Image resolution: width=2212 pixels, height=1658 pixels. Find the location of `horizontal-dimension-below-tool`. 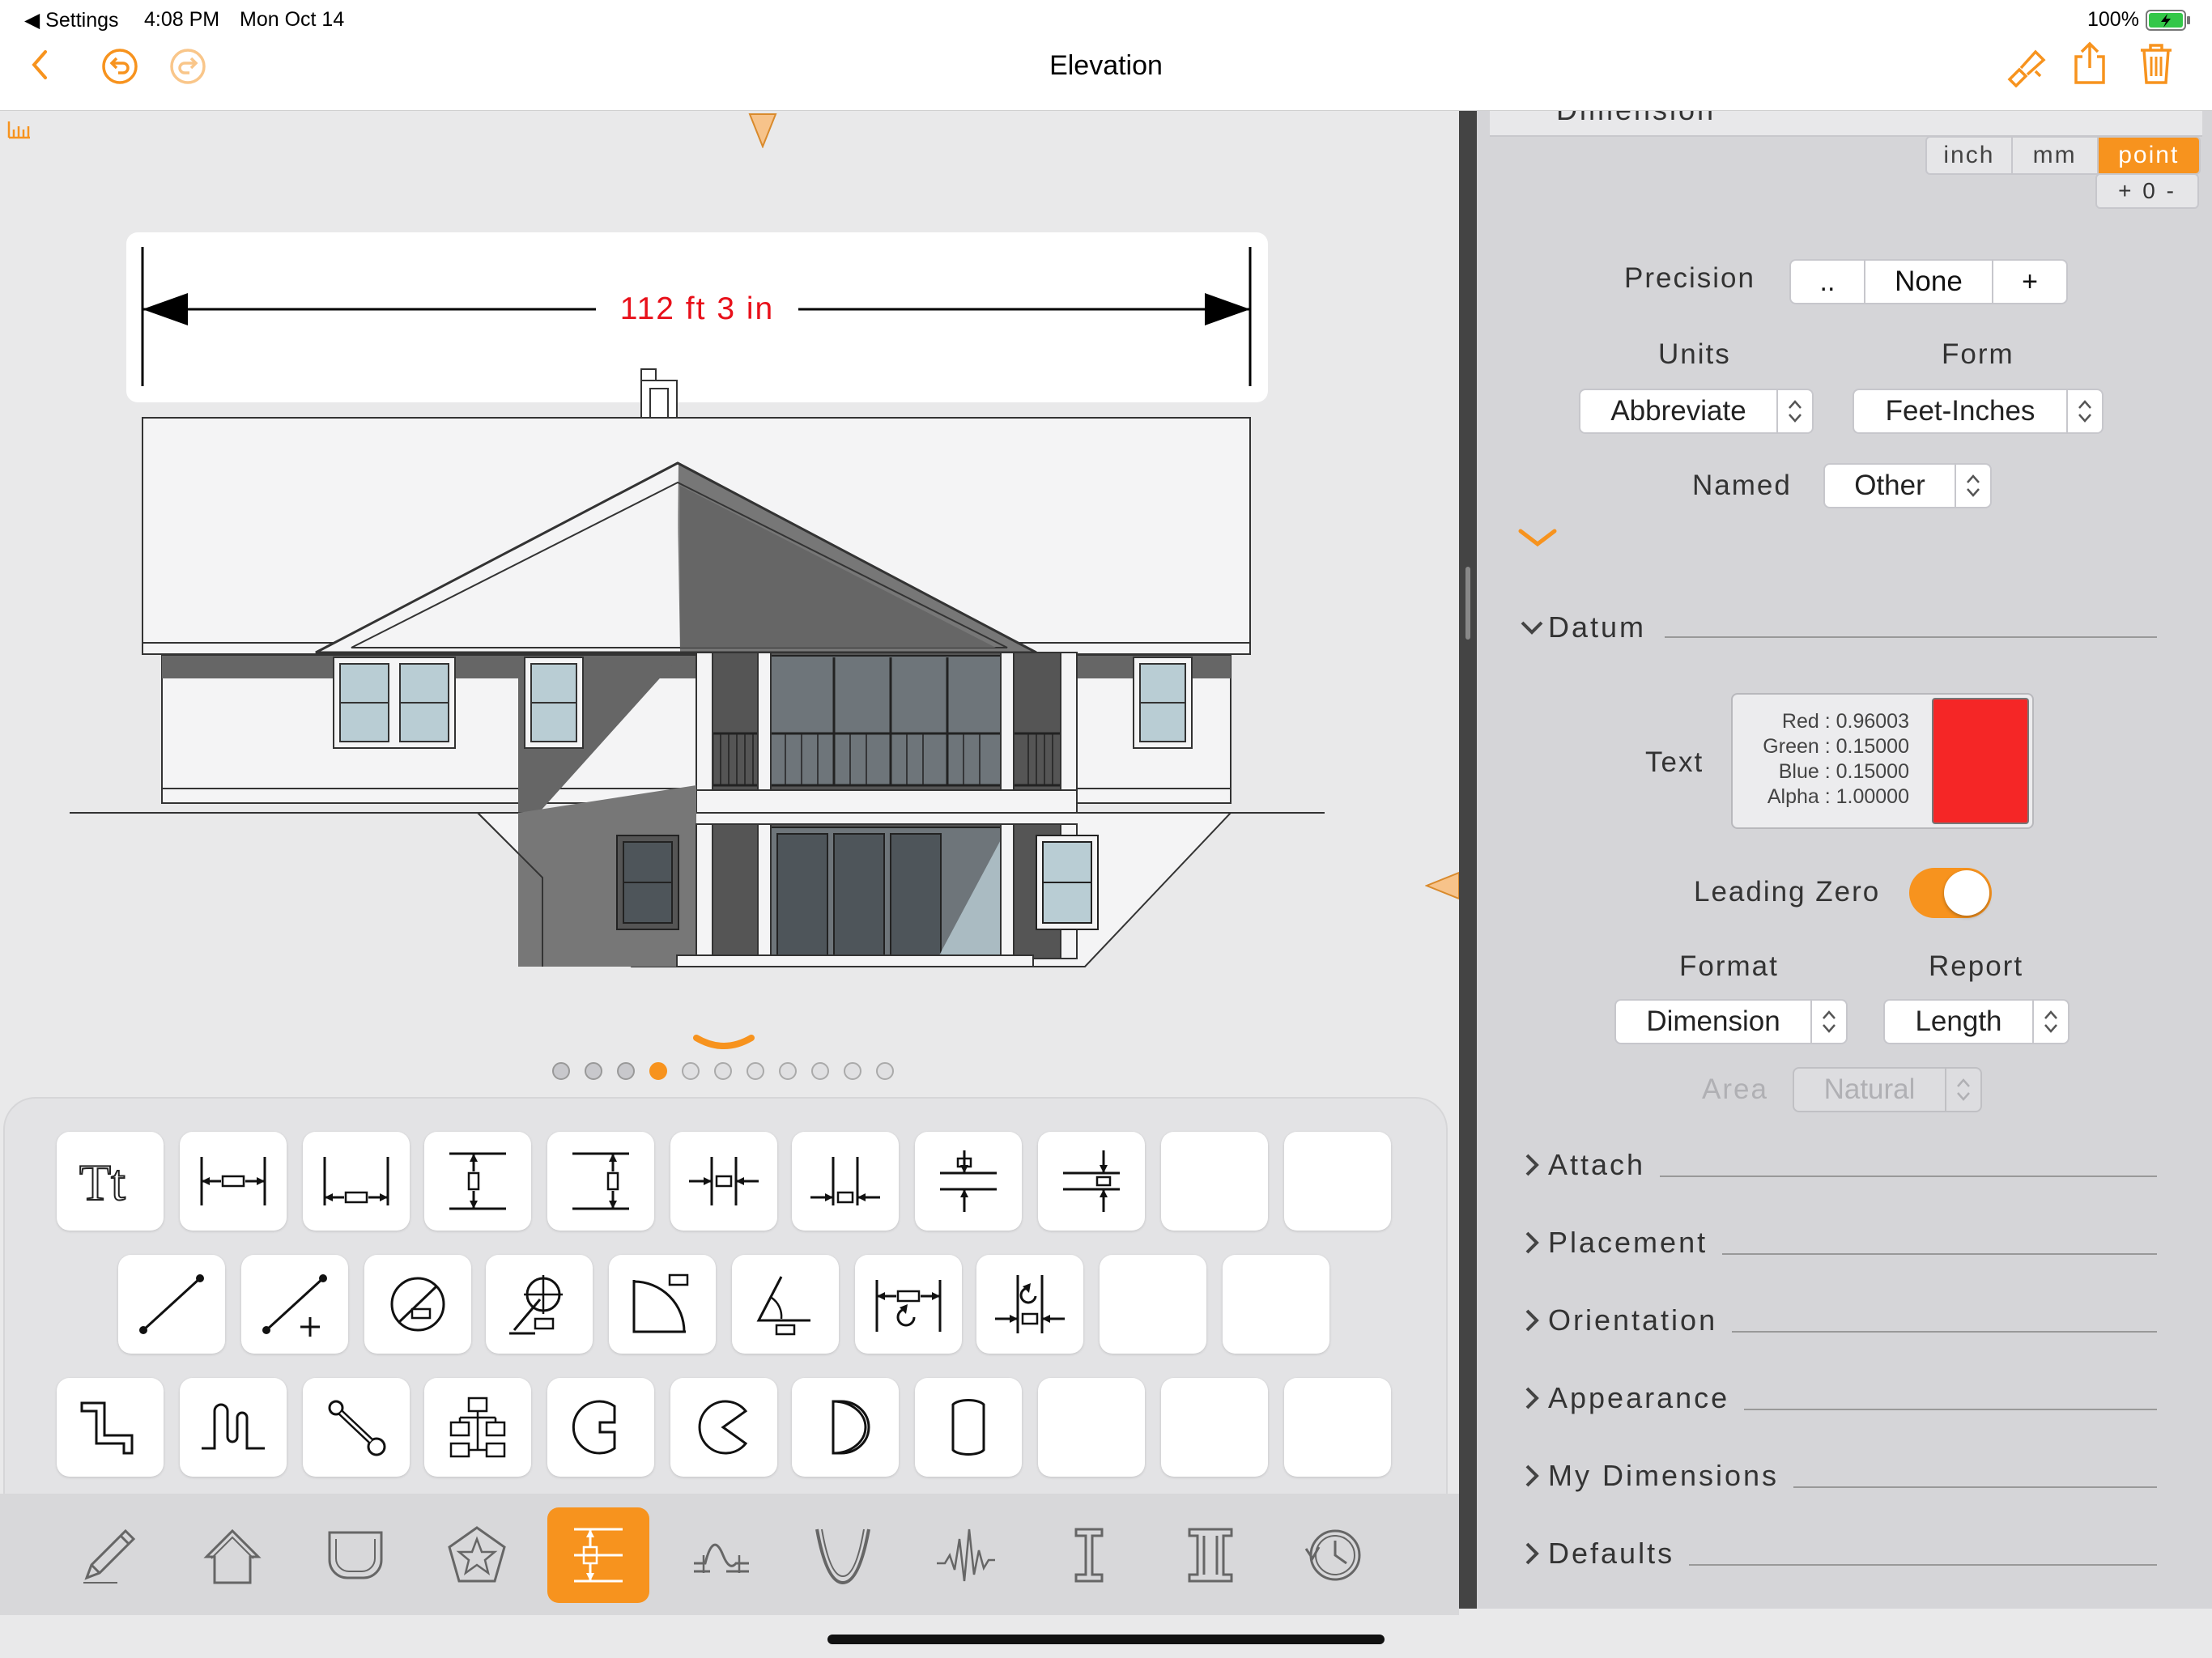

horizontal-dimension-below-tool is located at coordinates (357, 1181).